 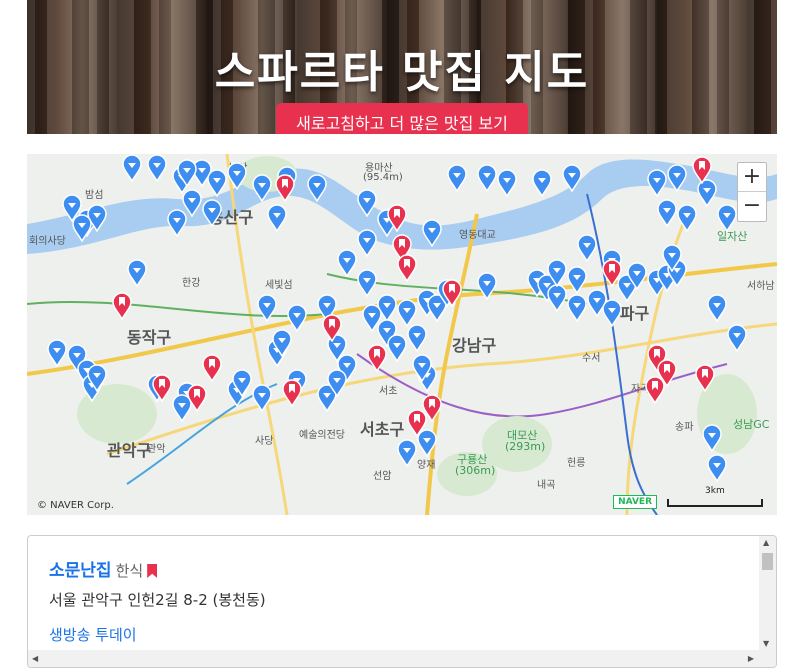 I want to click on vertical-scrollbar: ▲ ▼, so click(x=767, y=601).